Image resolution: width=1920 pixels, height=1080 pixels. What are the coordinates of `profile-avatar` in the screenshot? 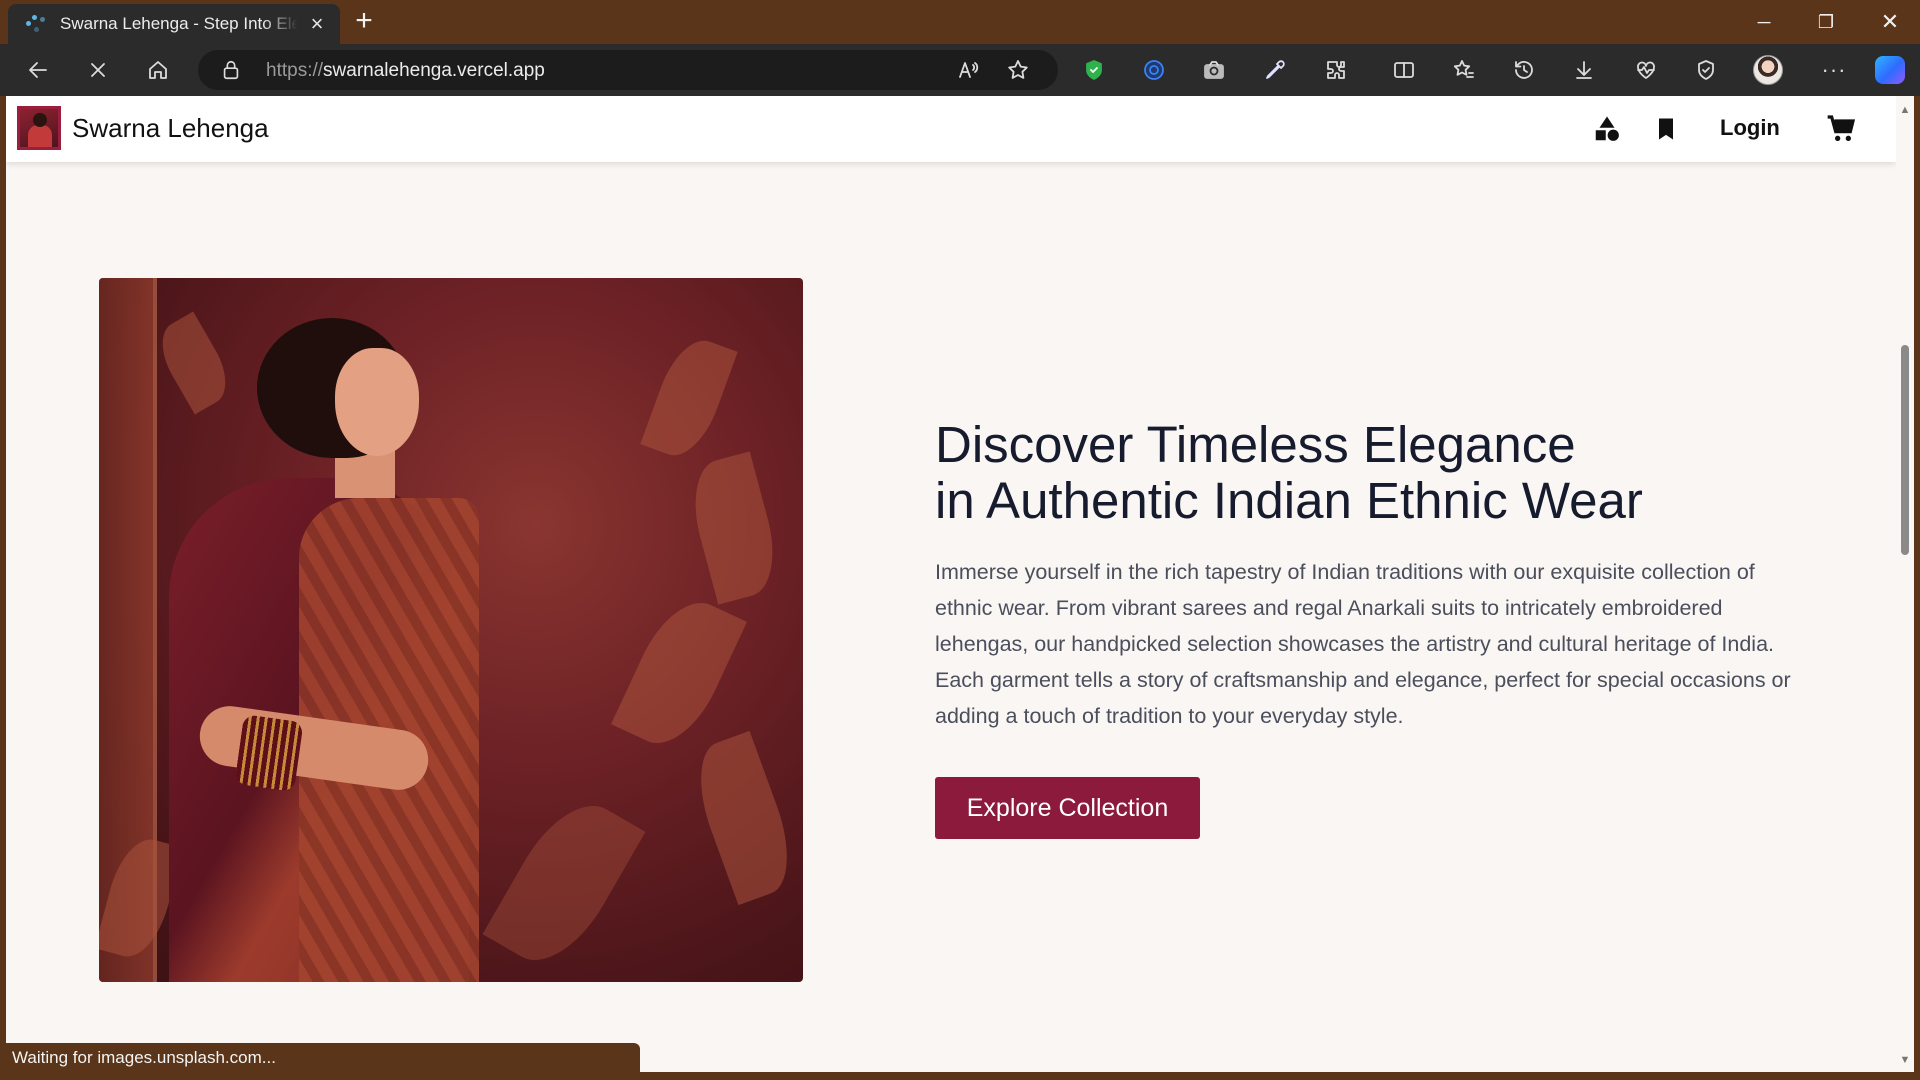 It's located at (1768, 70).